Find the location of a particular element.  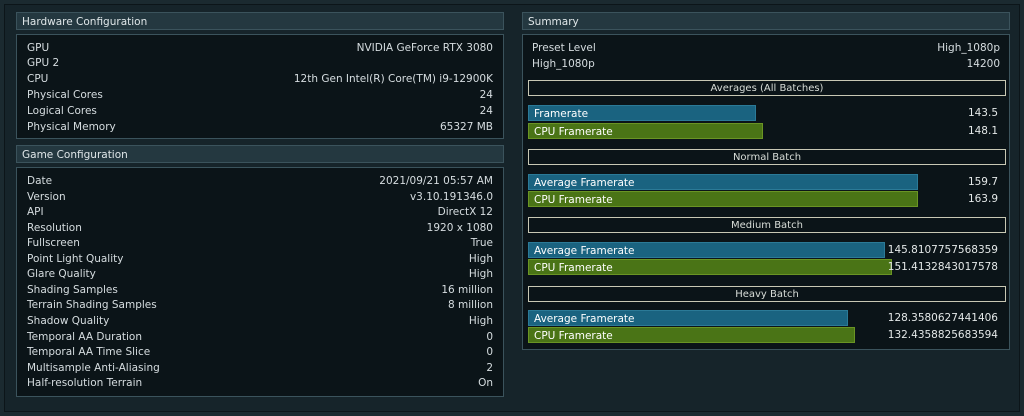

bar-row: CPU Framerate 148.1 is located at coordinates (763, 131).